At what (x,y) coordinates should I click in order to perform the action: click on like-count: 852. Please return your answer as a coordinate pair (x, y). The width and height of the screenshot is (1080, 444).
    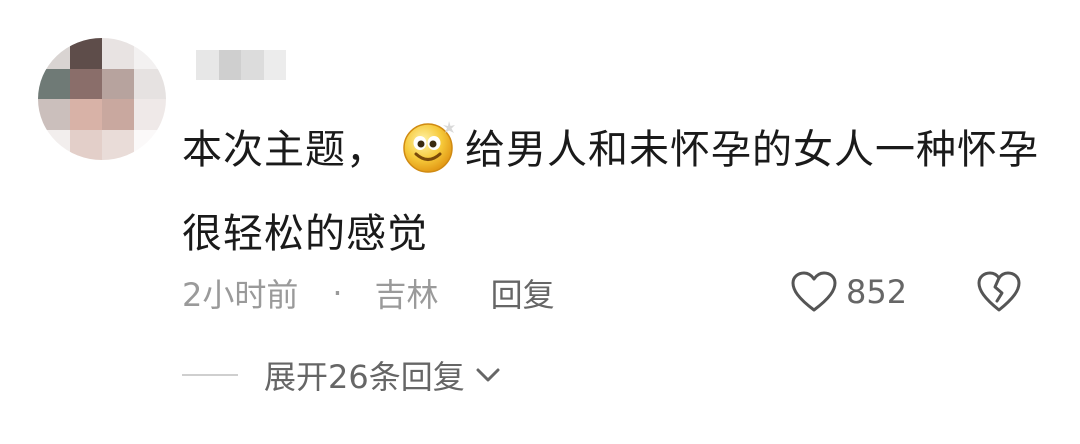
    Looking at the image, I should click on (877, 292).